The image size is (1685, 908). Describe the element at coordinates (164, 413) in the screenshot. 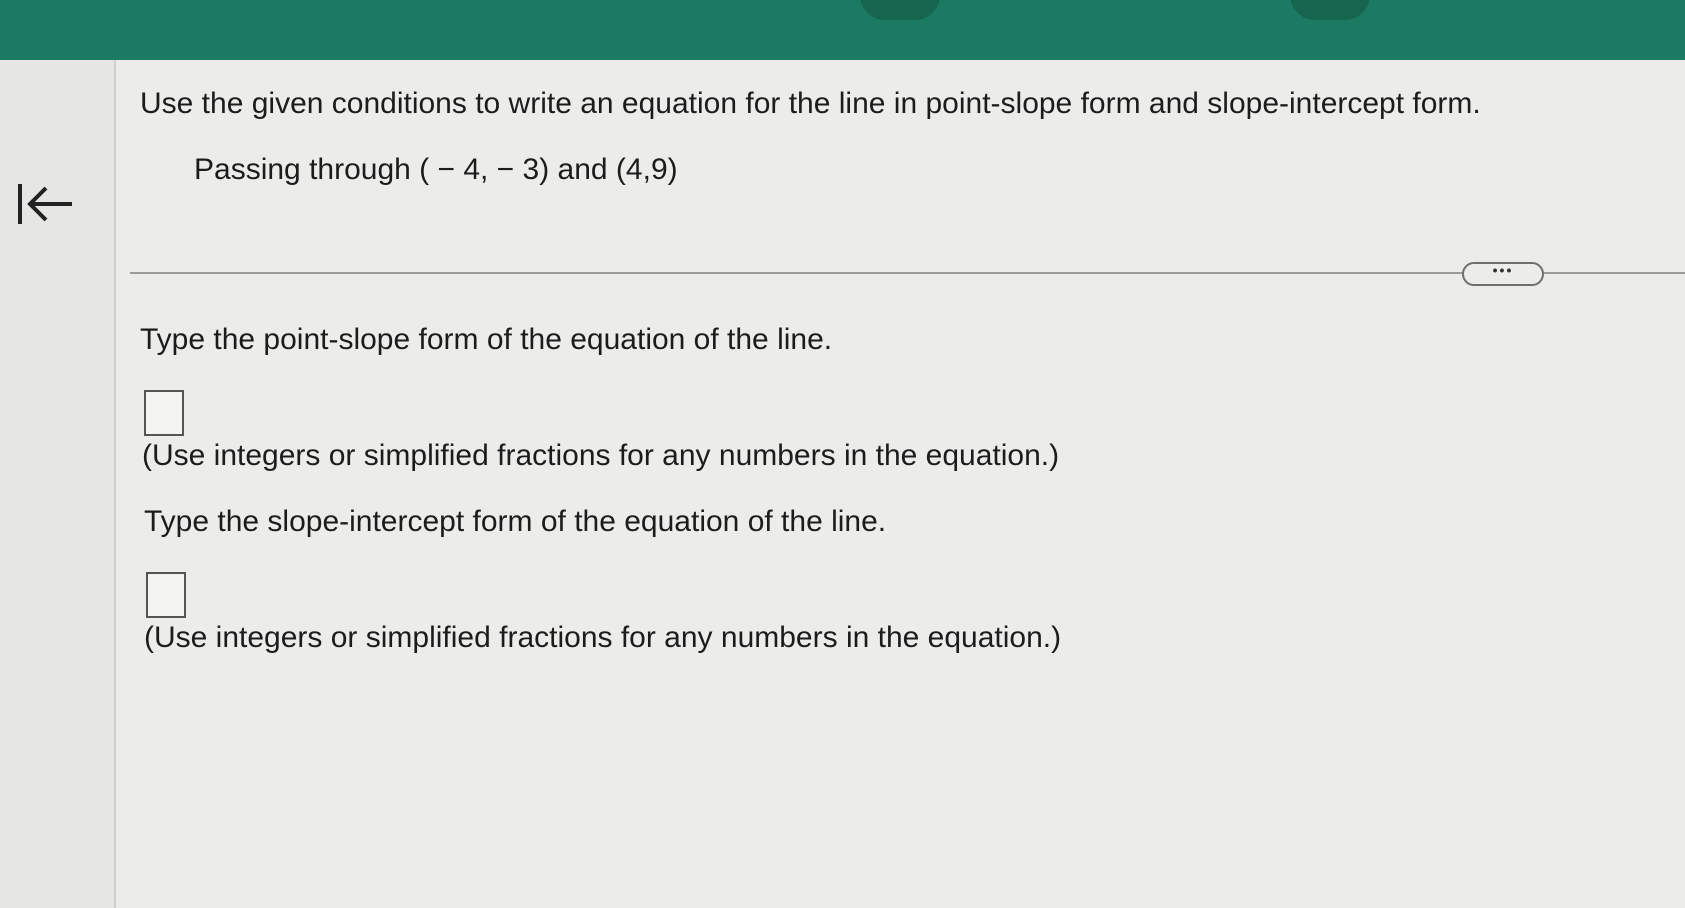

I see `point-slope-answer-input` at that location.